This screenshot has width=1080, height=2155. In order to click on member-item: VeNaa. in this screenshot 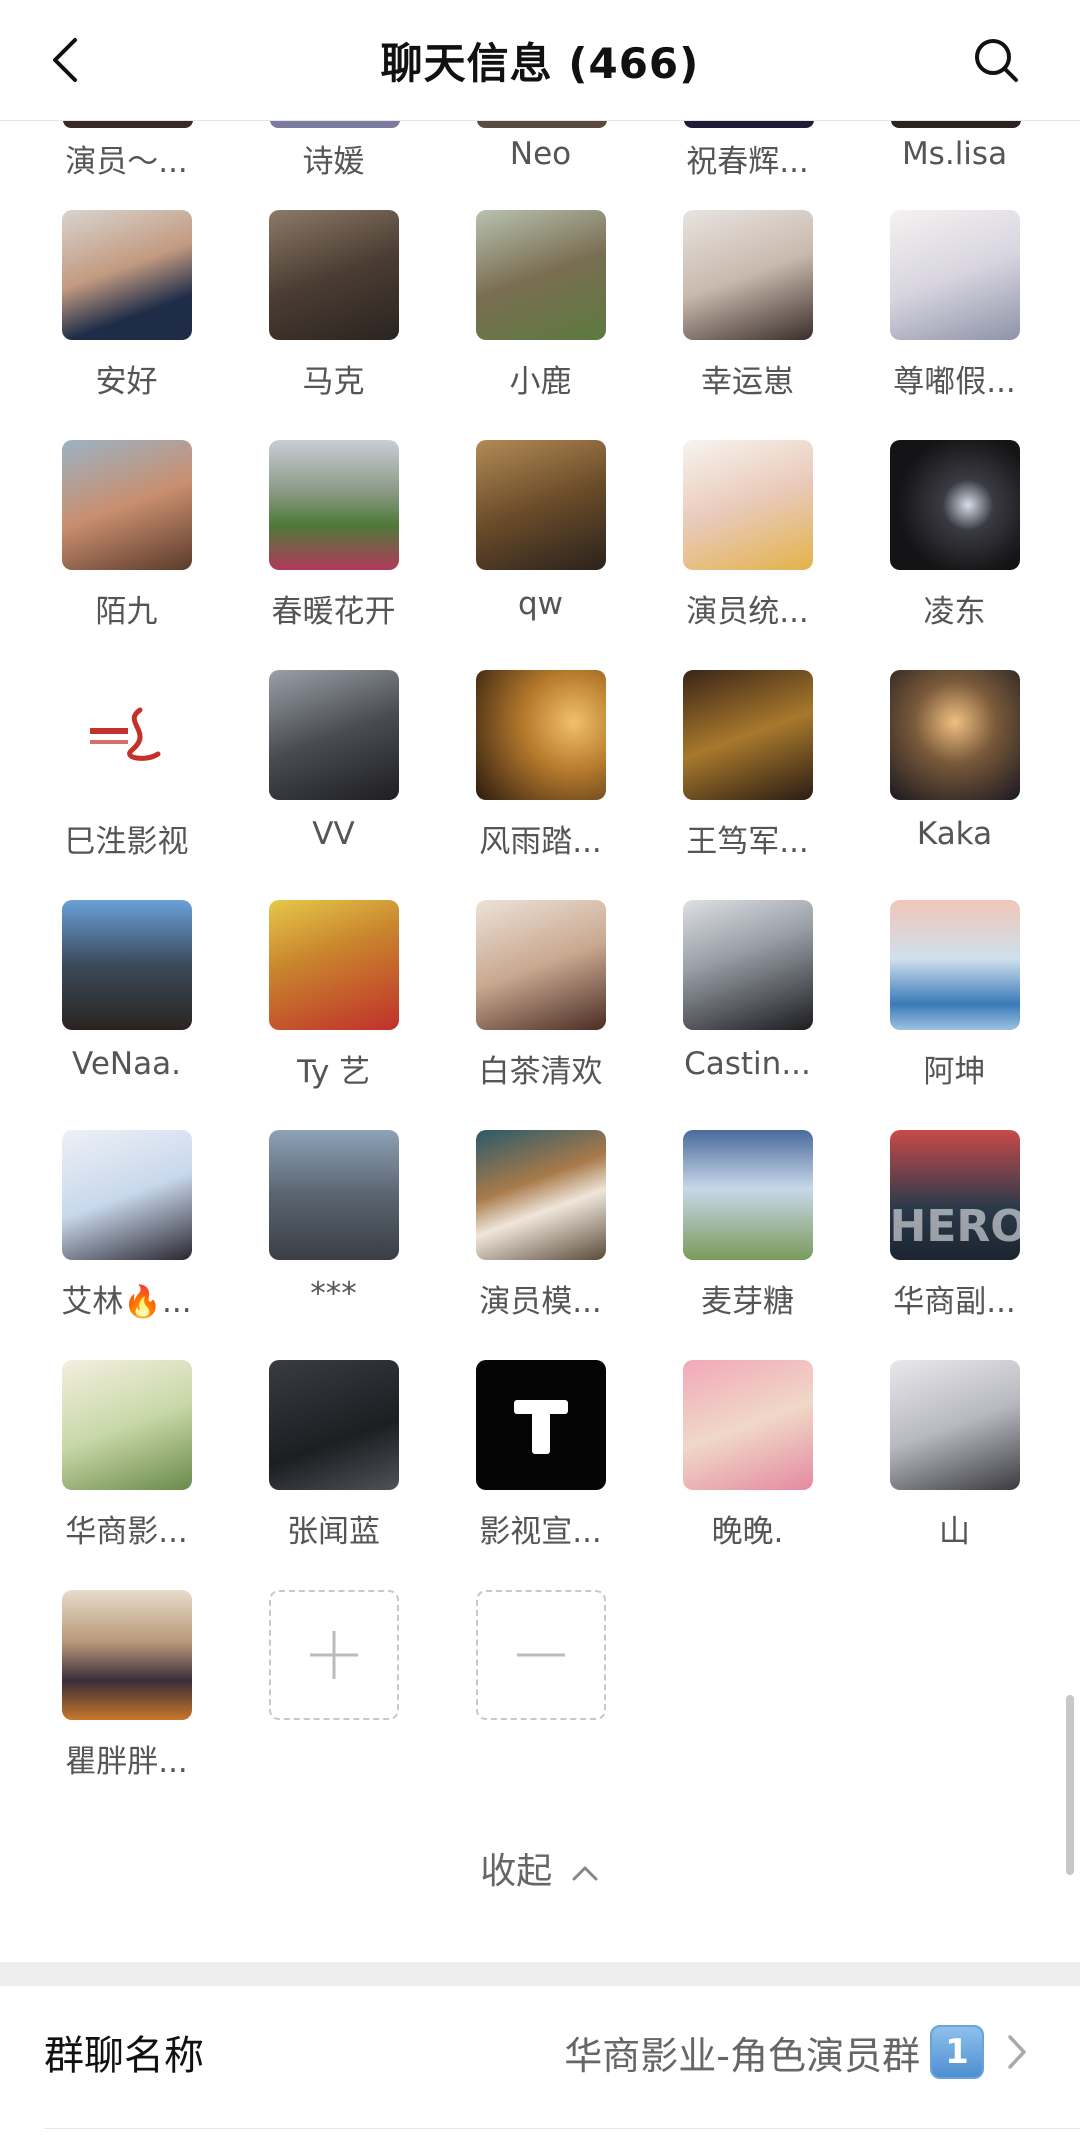, I will do `click(126, 995)`.